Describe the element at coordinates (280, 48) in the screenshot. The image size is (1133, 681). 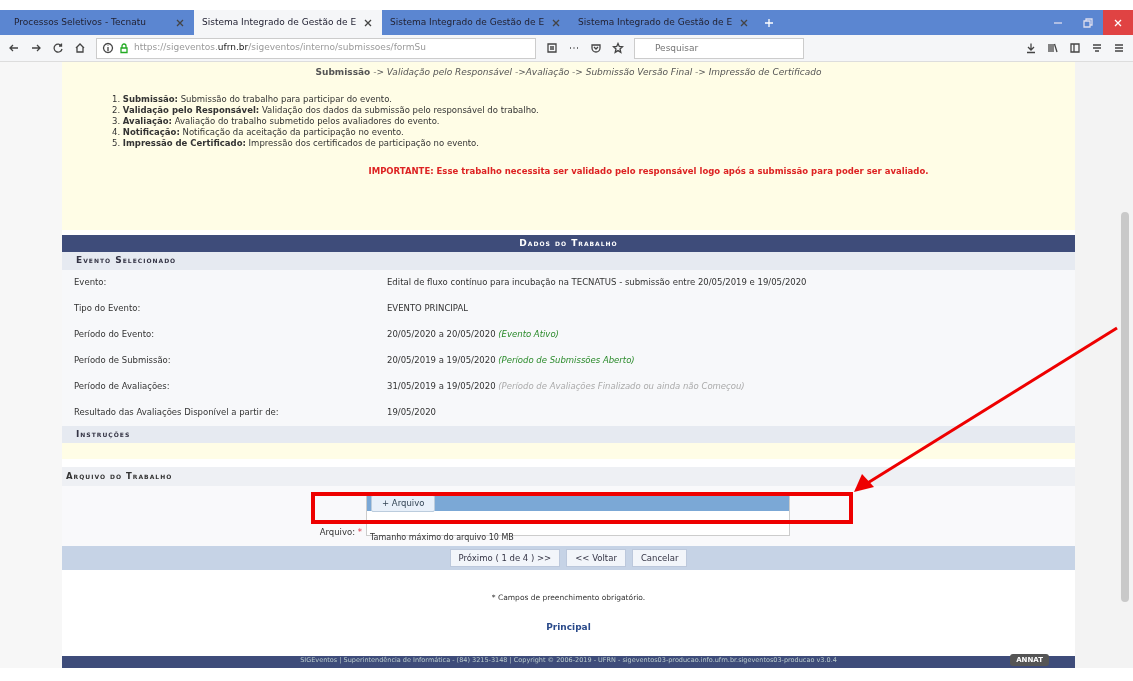
I see `url-text: https://sigeventos.ufrn.br/sigeventos/interno/submissoes/formSu` at that location.